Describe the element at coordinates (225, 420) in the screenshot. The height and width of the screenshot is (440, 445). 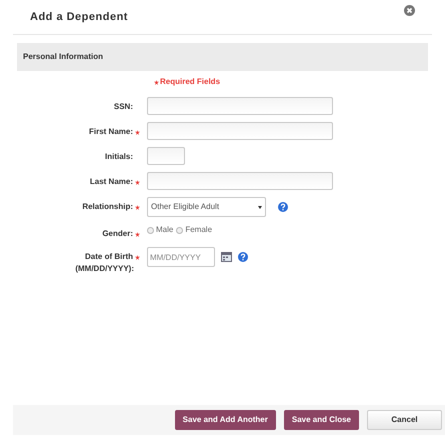
I see `save-button: Save and Add Another` at that location.